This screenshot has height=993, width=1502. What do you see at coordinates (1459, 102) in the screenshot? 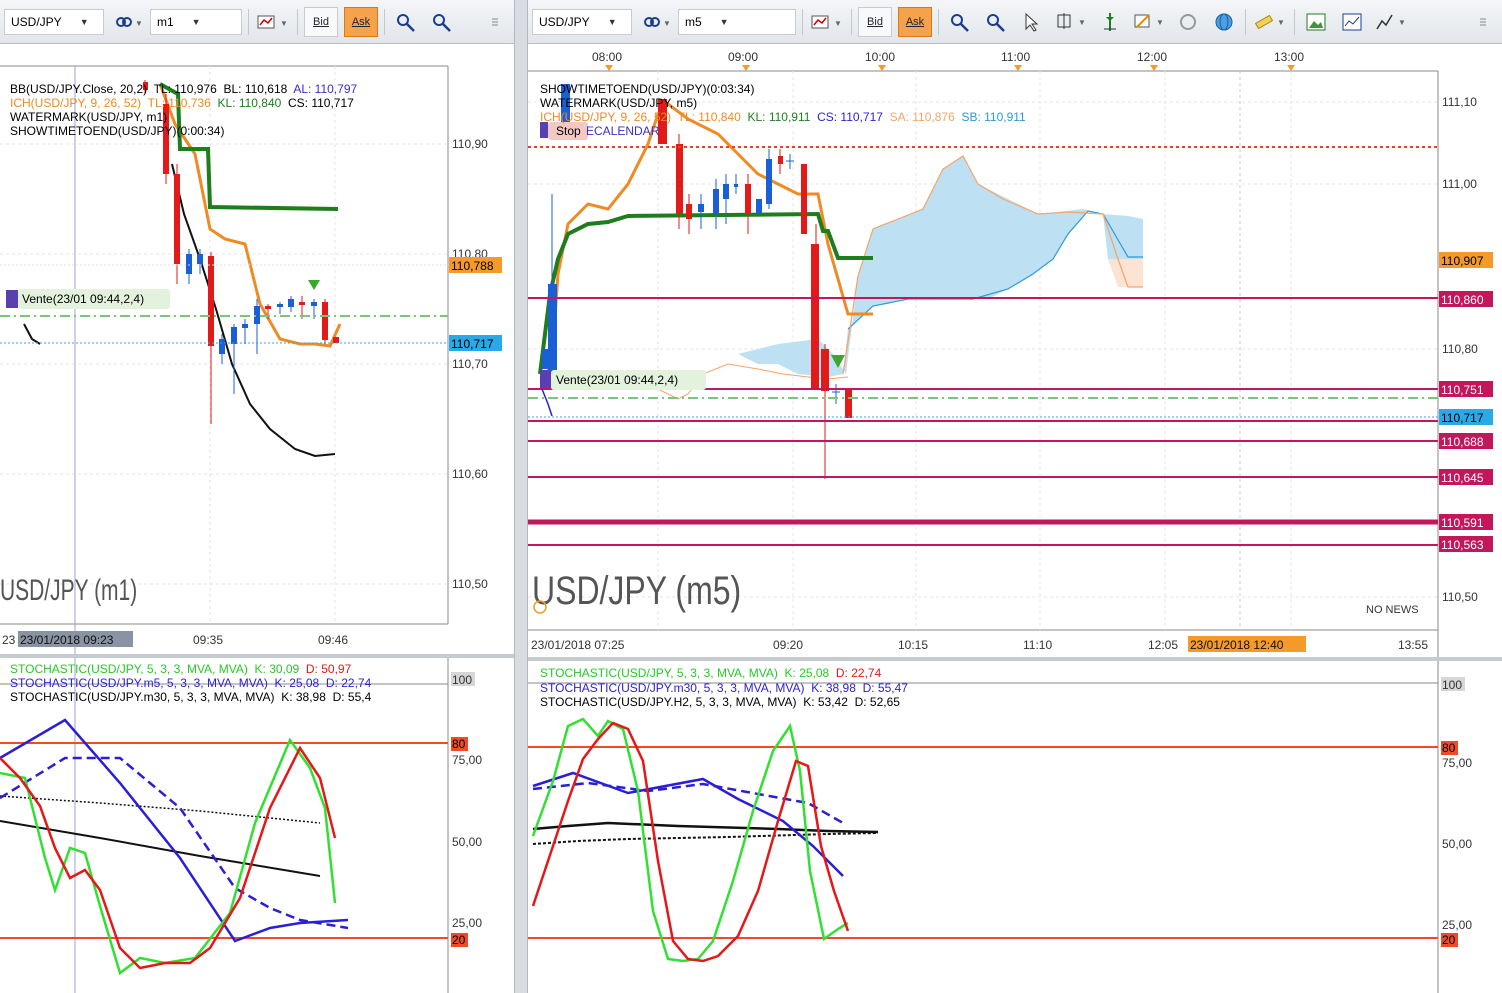
I see `svg-text: 111,10` at bounding box center [1459, 102].